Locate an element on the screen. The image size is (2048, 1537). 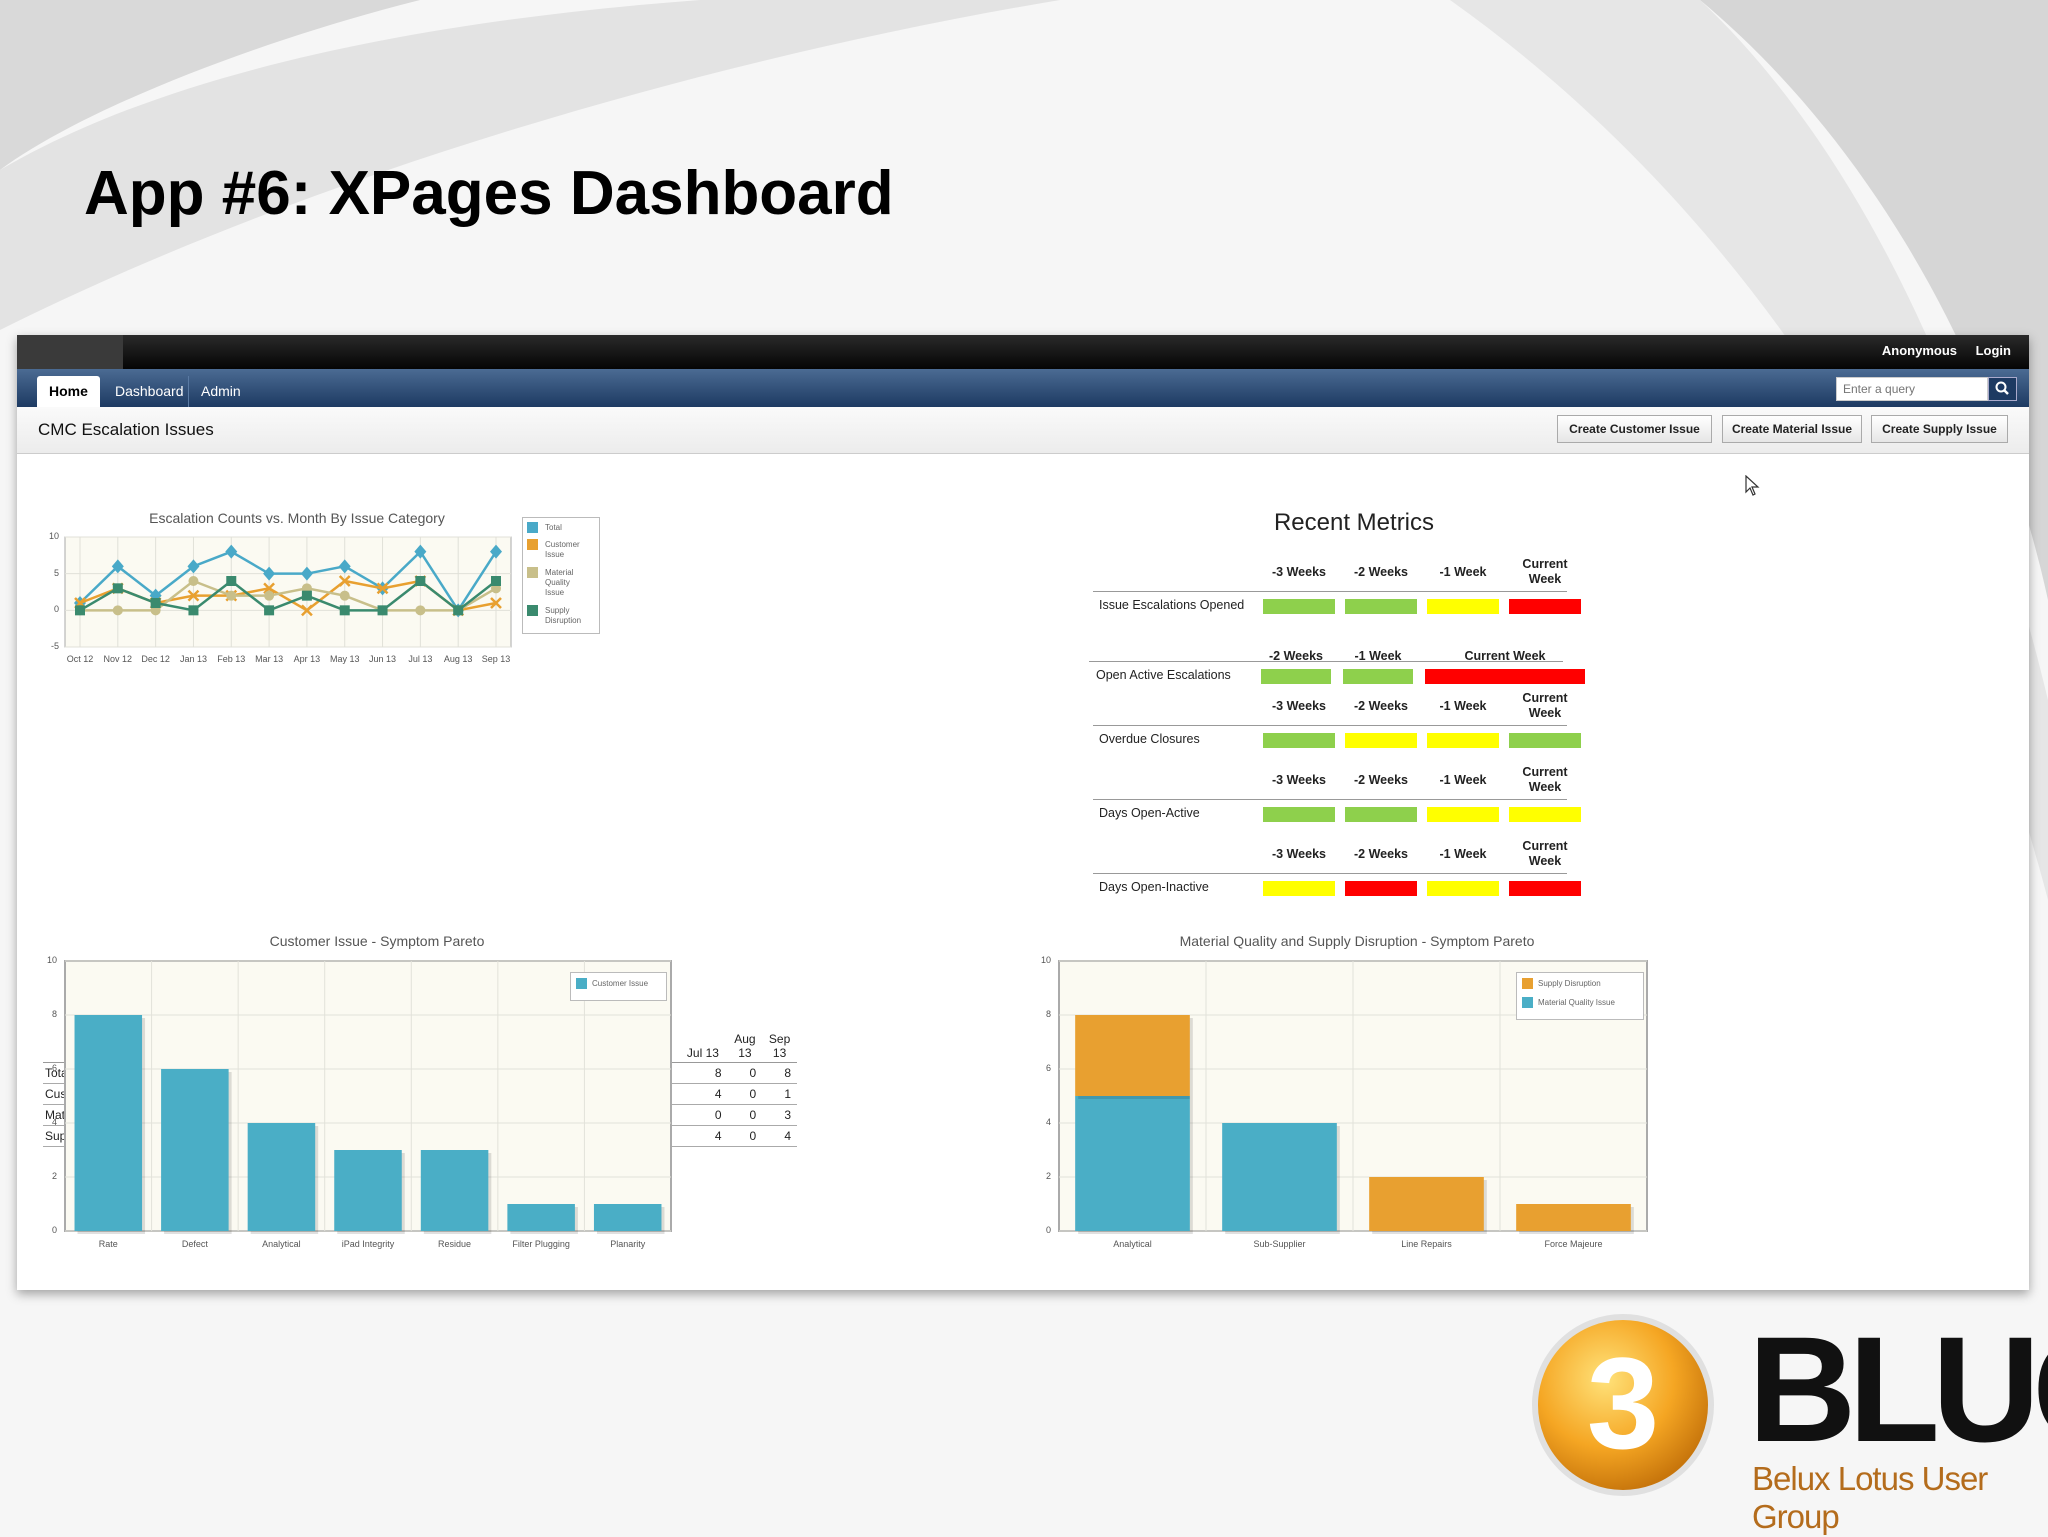
tab-dashboard: Dashboard is located at coordinates (149, 391).